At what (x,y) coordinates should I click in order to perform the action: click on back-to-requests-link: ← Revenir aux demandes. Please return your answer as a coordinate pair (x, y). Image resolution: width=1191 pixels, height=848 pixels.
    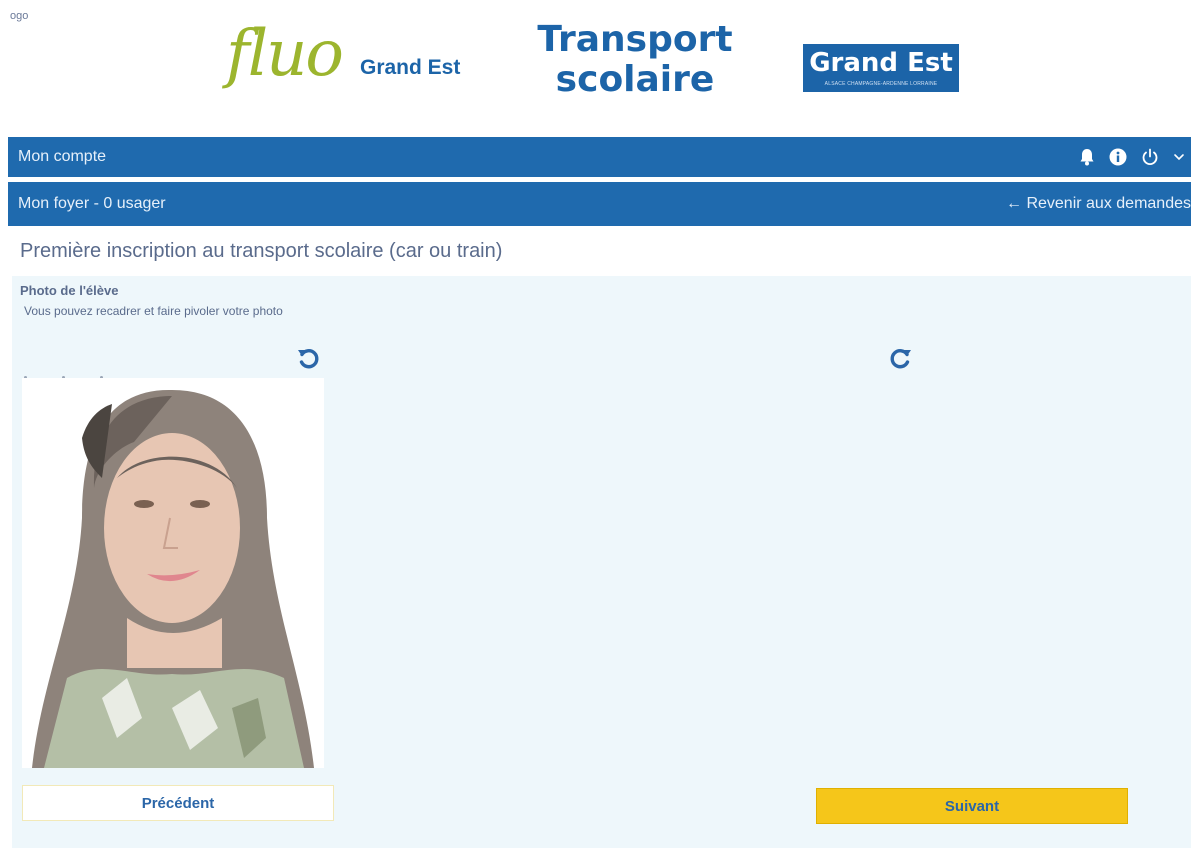
    Looking at the image, I should click on (1098, 204).